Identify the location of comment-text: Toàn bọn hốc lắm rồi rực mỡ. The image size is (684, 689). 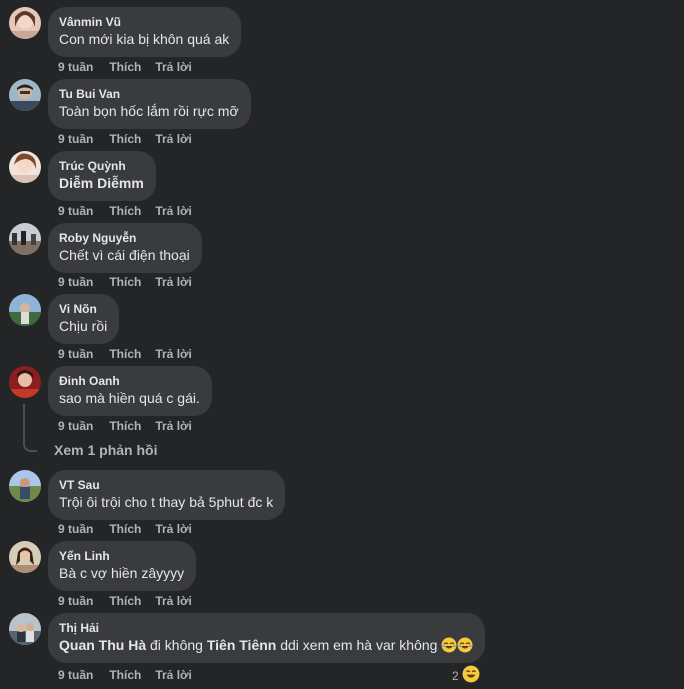
(149, 111).